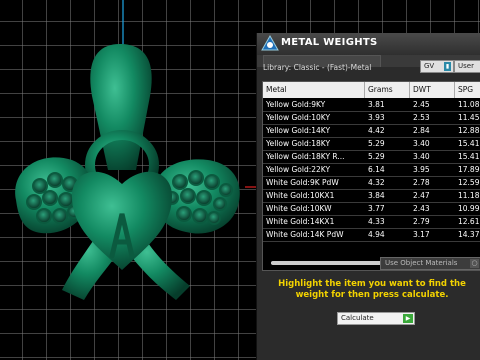 The width and height of the screenshot is (480, 360). Describe the element at coordinates (376, 234) in the screenshot. I see `cell-grams: 4.94` at that location.